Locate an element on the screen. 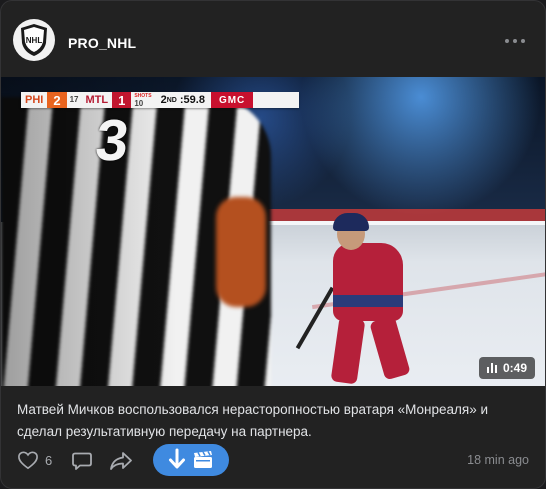  comment-button is located at coordinates (82, 463).